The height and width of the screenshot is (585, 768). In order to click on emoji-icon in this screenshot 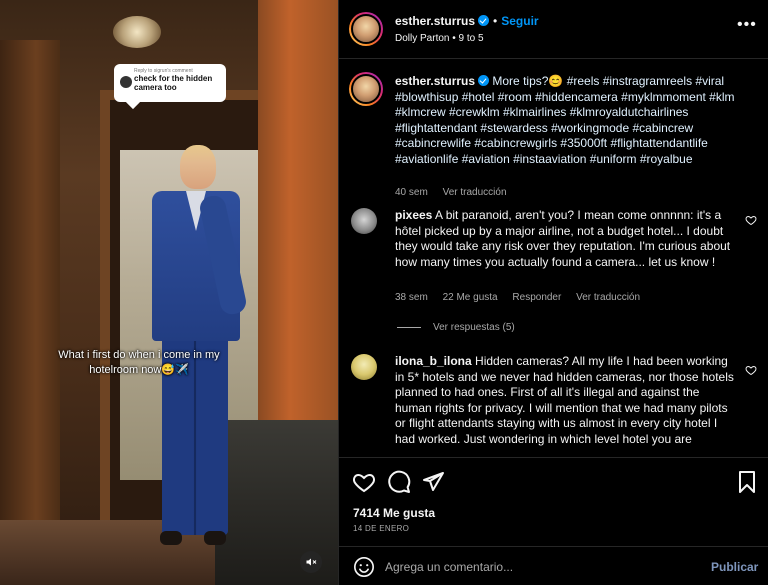, I will do `click(364, 567)`.